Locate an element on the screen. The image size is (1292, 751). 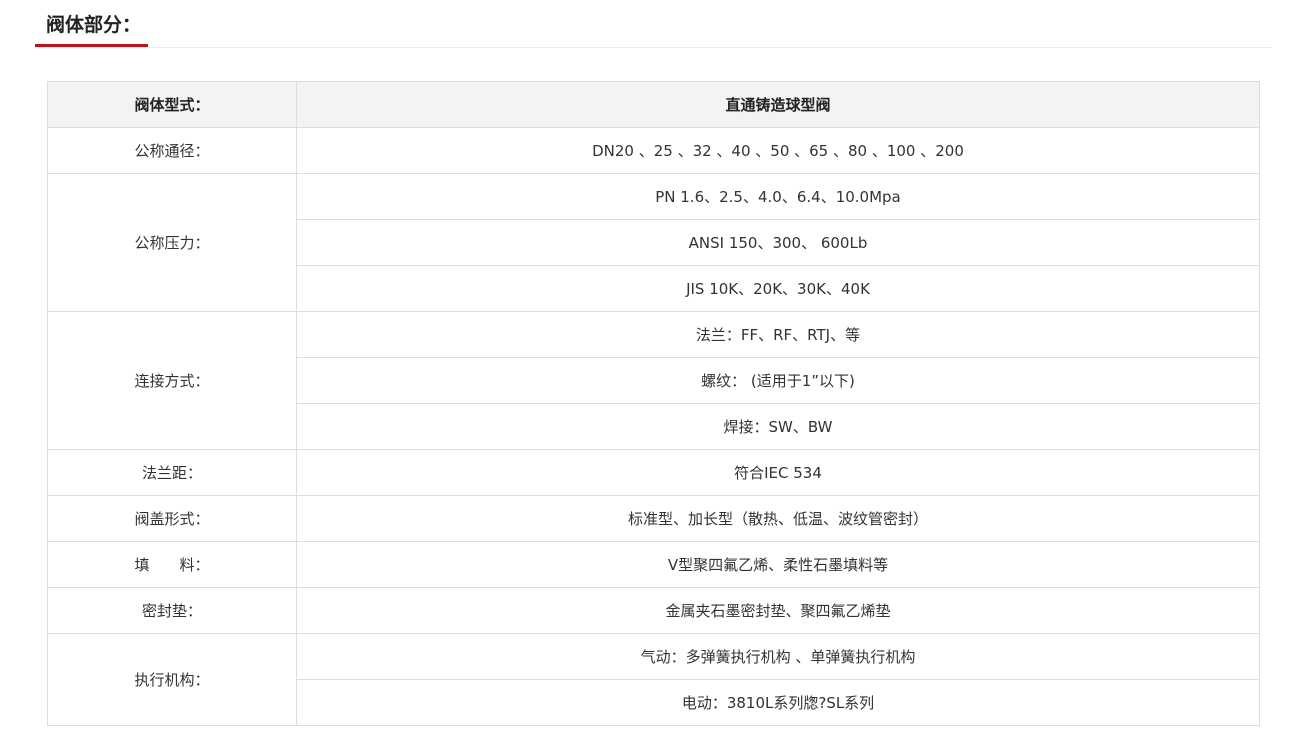
table-row: 密封垫： 金属夹石墨密封垫、聚四氟乙烯垫 is located at coordinates (653, 610).